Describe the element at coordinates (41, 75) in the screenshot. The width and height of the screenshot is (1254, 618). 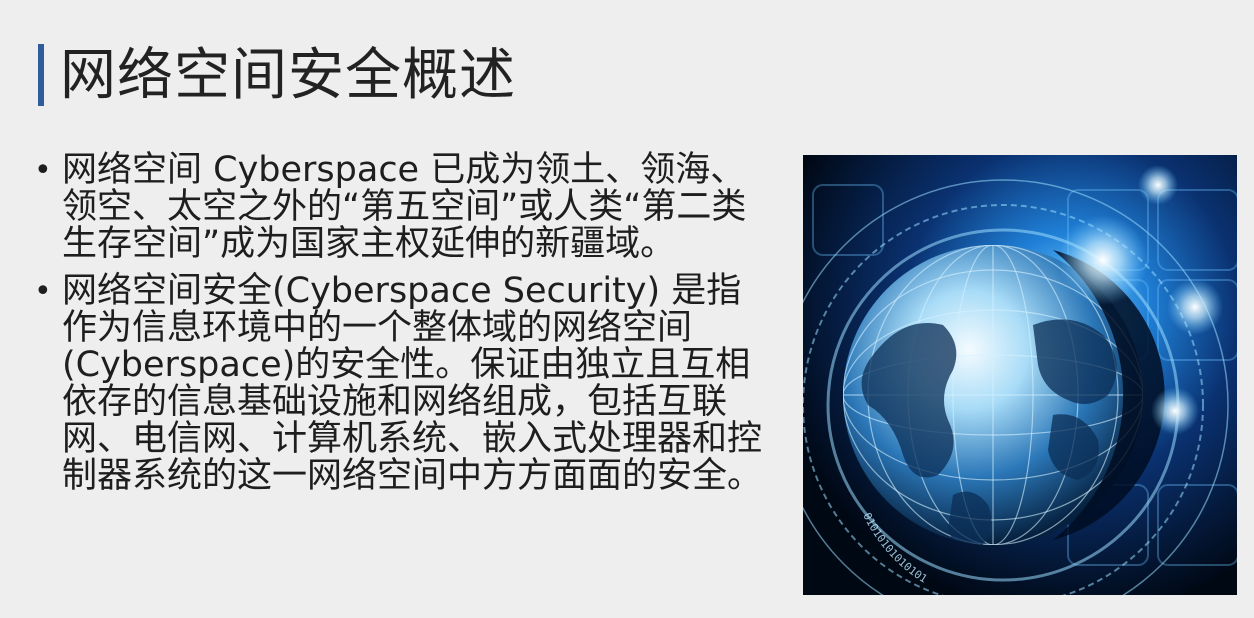
I see `title-accent-bar` at that location.